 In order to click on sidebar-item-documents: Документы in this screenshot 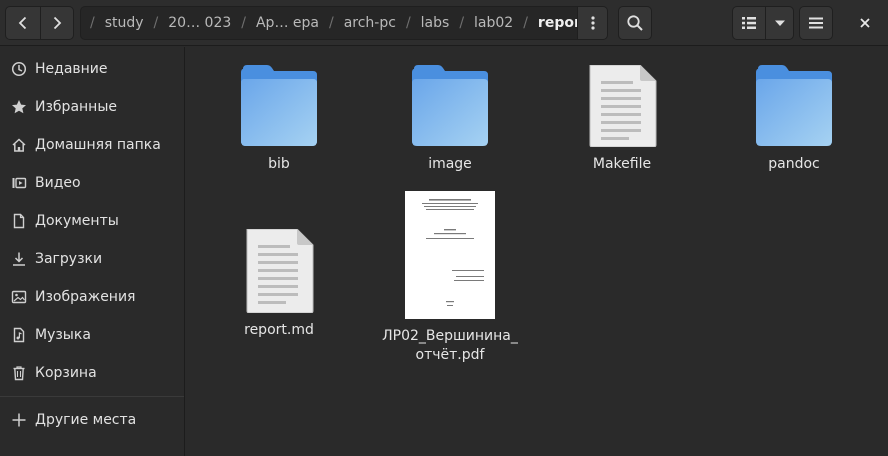, I will do `click(92, 221)`.